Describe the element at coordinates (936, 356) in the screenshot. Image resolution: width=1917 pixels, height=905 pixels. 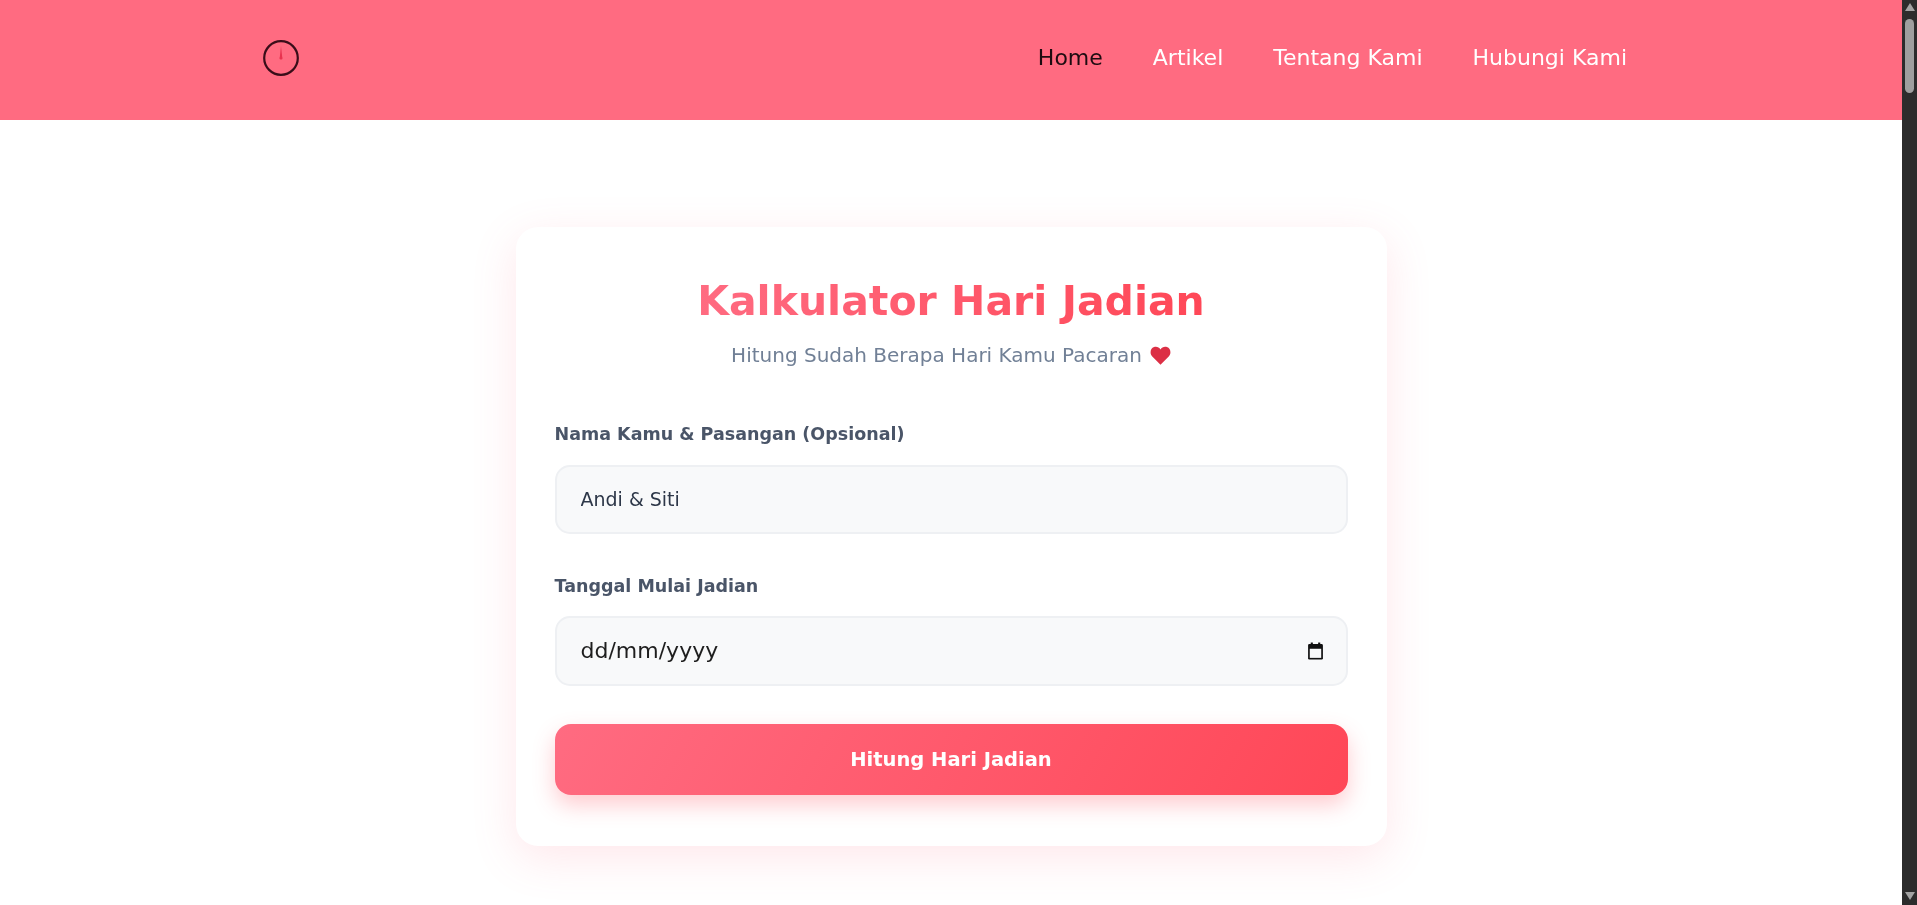
I see `card-subtitle: Hitung Sudah Berapa Hari Kamu Pacaran` at that location.